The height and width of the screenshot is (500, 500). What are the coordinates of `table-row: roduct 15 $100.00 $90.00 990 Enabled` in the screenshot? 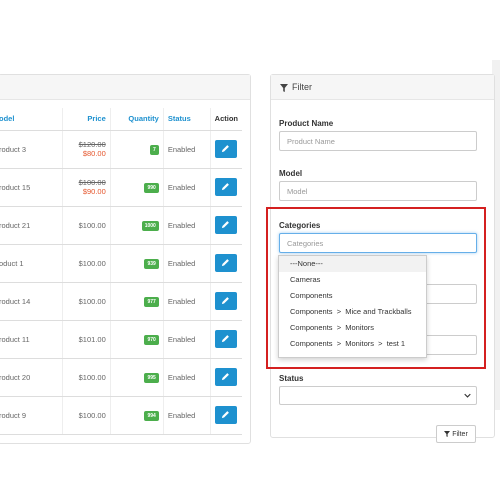 It's located at (121, 187).